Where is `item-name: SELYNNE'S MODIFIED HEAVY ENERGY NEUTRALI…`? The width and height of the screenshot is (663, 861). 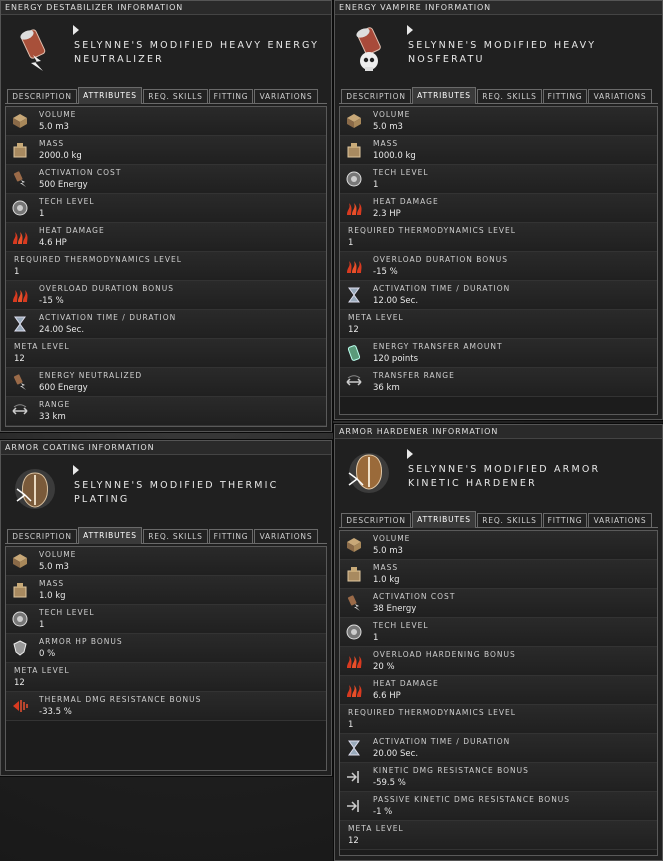 item-name: SELYNNE'S MODIFIED HEAVY ENERGY NEUTRALI… is located at coordinates (197, 52).